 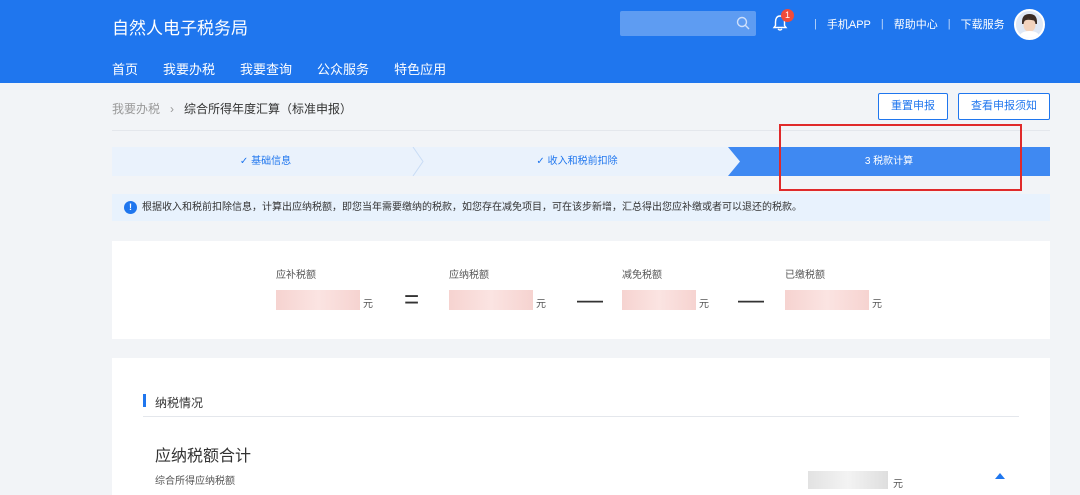 What do you see at coordinates (913, 106) in the screenshot?
I see `reset-declaration-button: 重置申报` at bounding box center [913, 106].